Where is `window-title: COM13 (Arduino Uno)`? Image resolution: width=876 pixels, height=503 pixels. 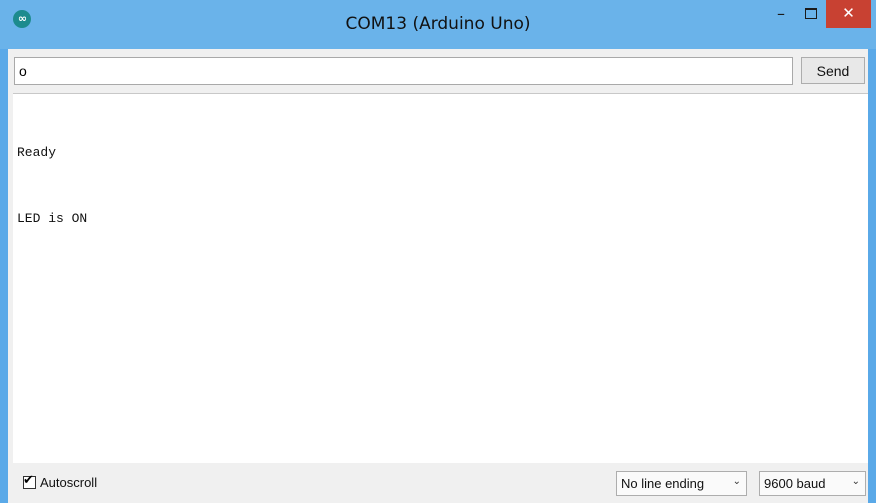
window-title: COM13 (Arduino Uno) is located at coordinates (438, 24).